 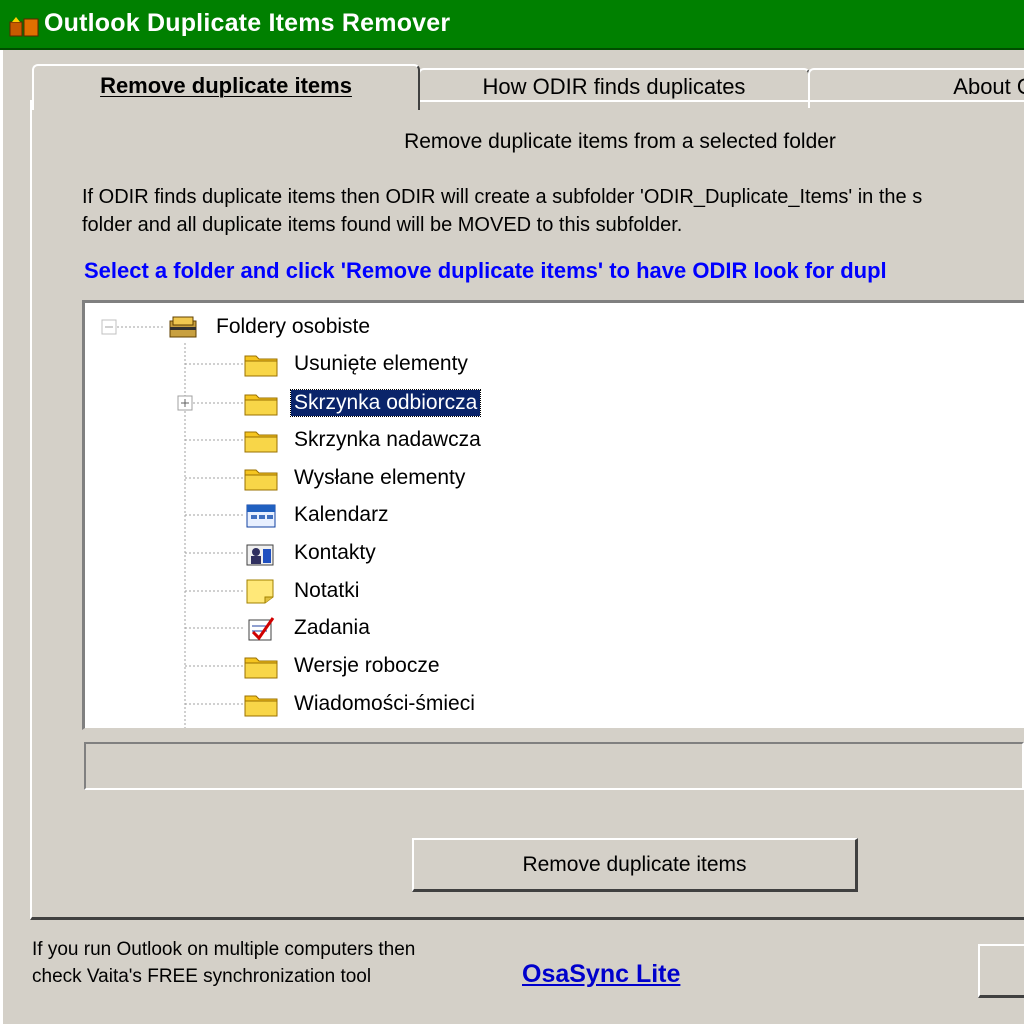 I want to click on tree-node-label: Kontakty, so click(x=335, y=552).